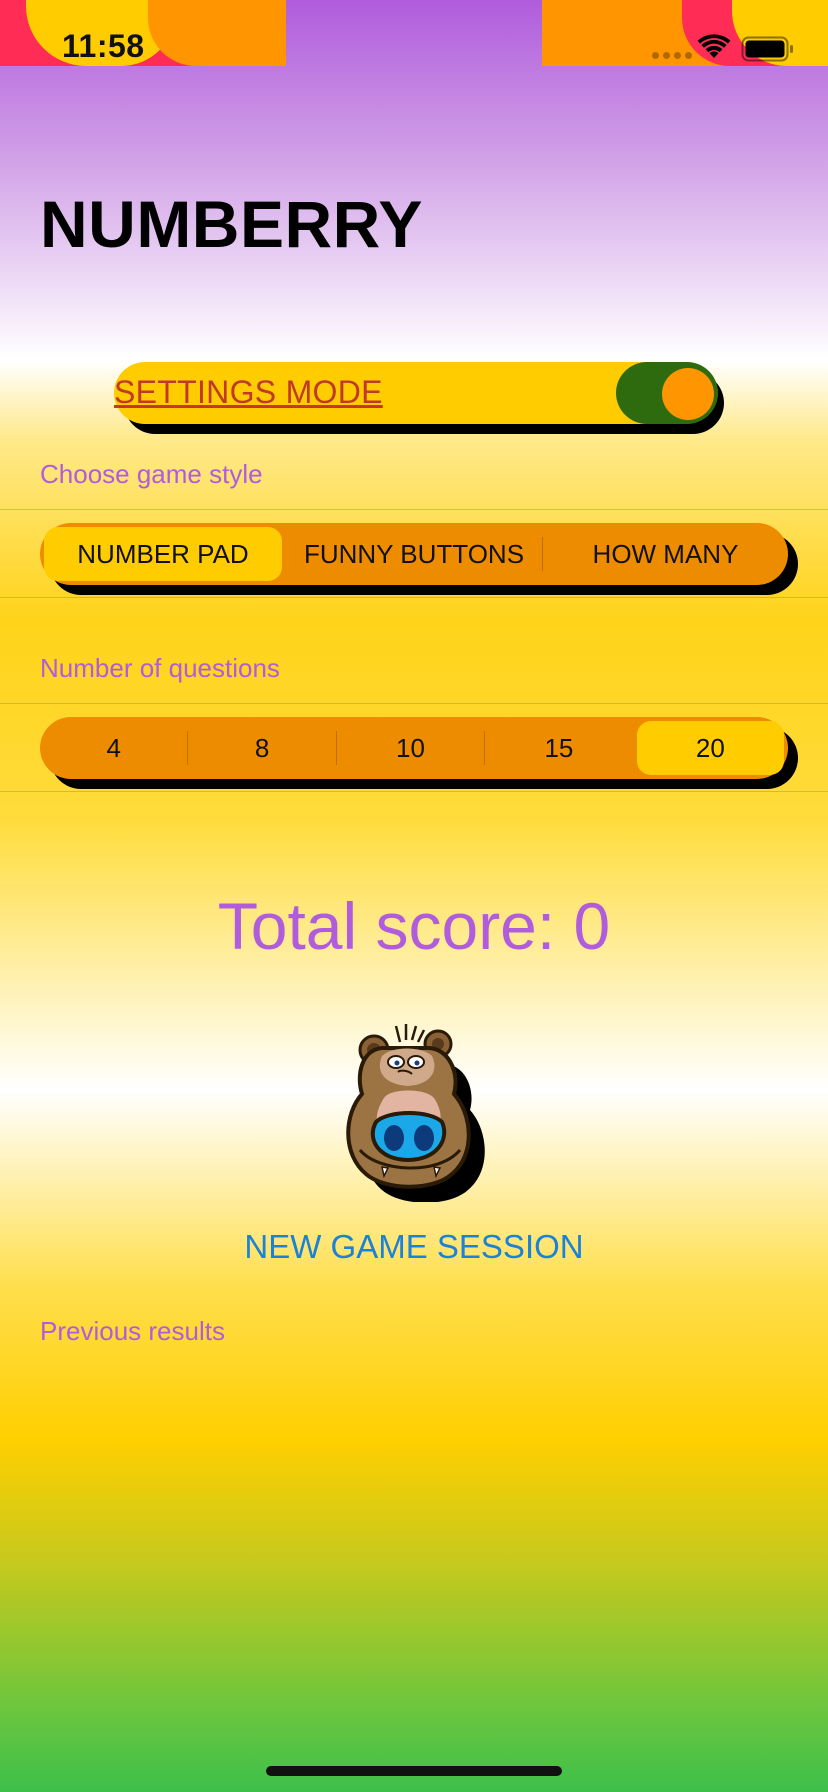  What do you see at coordinates (767, 49) in the screenshot?
I see `battery-icon` at bounding box center [767, 49].